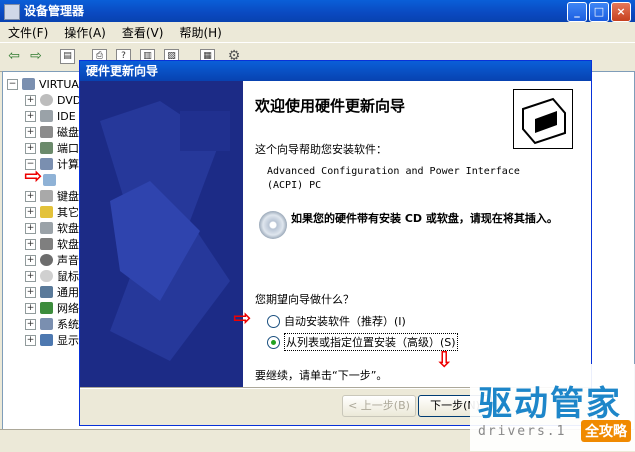 This screenshot has width=635, height=452. Describe the element at coordinates (273, 321) in the screenshot. I see `radio-auto-install` at that location.